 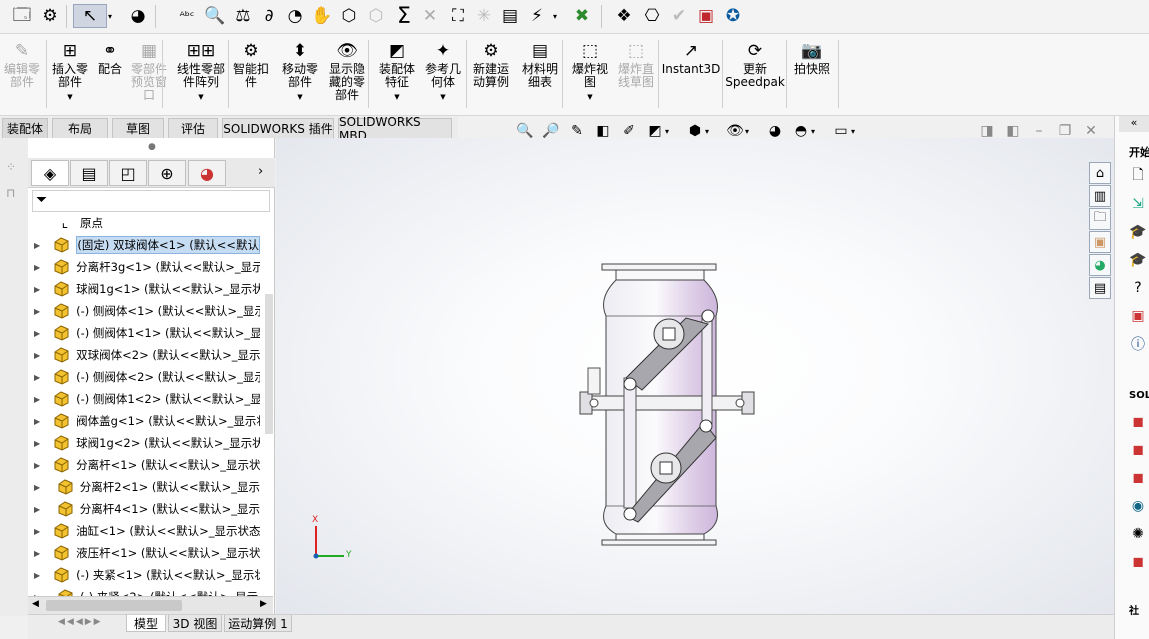 I want to click on bottom-tab-1: 3D 视图, so click(x=195, y=623).